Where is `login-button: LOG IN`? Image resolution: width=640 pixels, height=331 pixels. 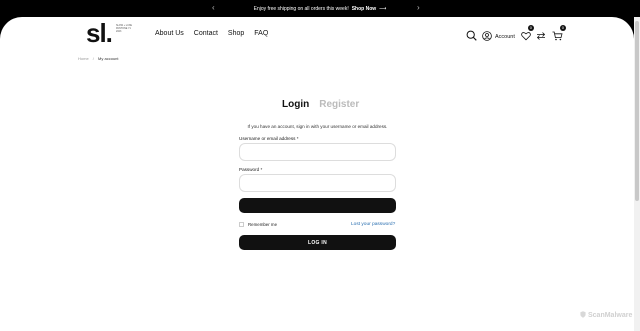
login-button: LOG IN is located at coordinates (317, 242).